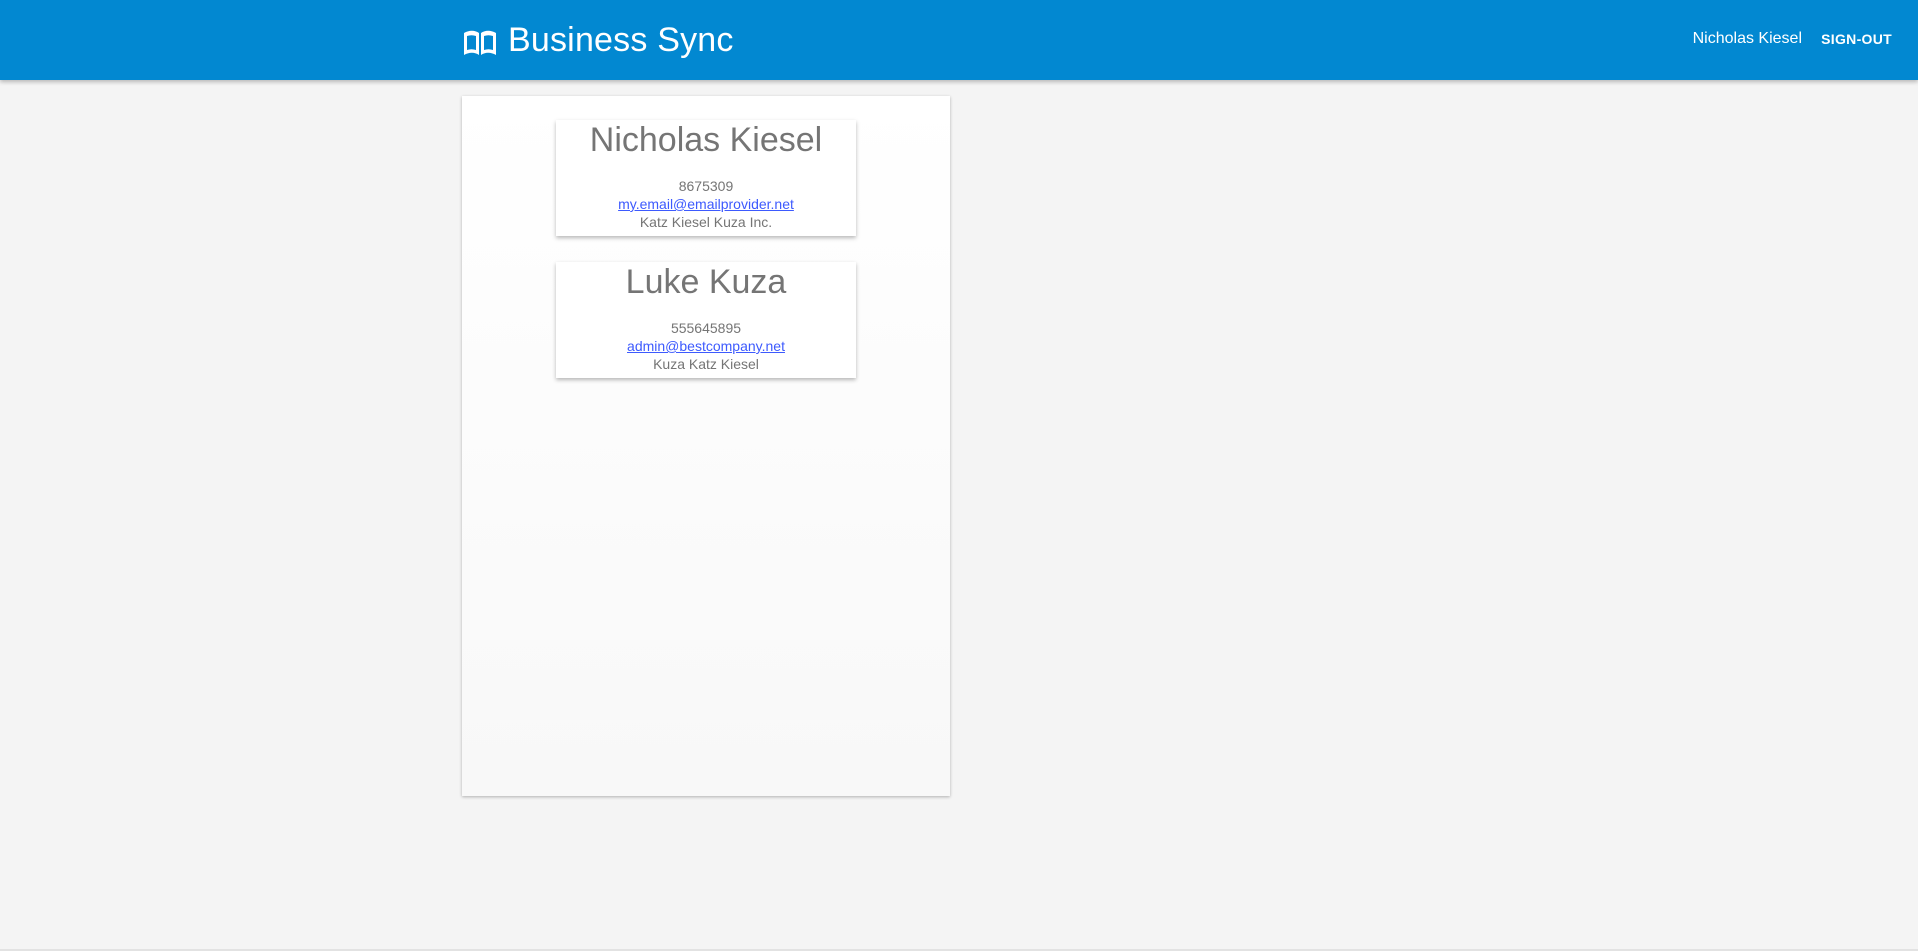 This screenshot has height=951, width=1918. I want to click on current-user-name: Nicholas Kiesel, so click(1747, 38).